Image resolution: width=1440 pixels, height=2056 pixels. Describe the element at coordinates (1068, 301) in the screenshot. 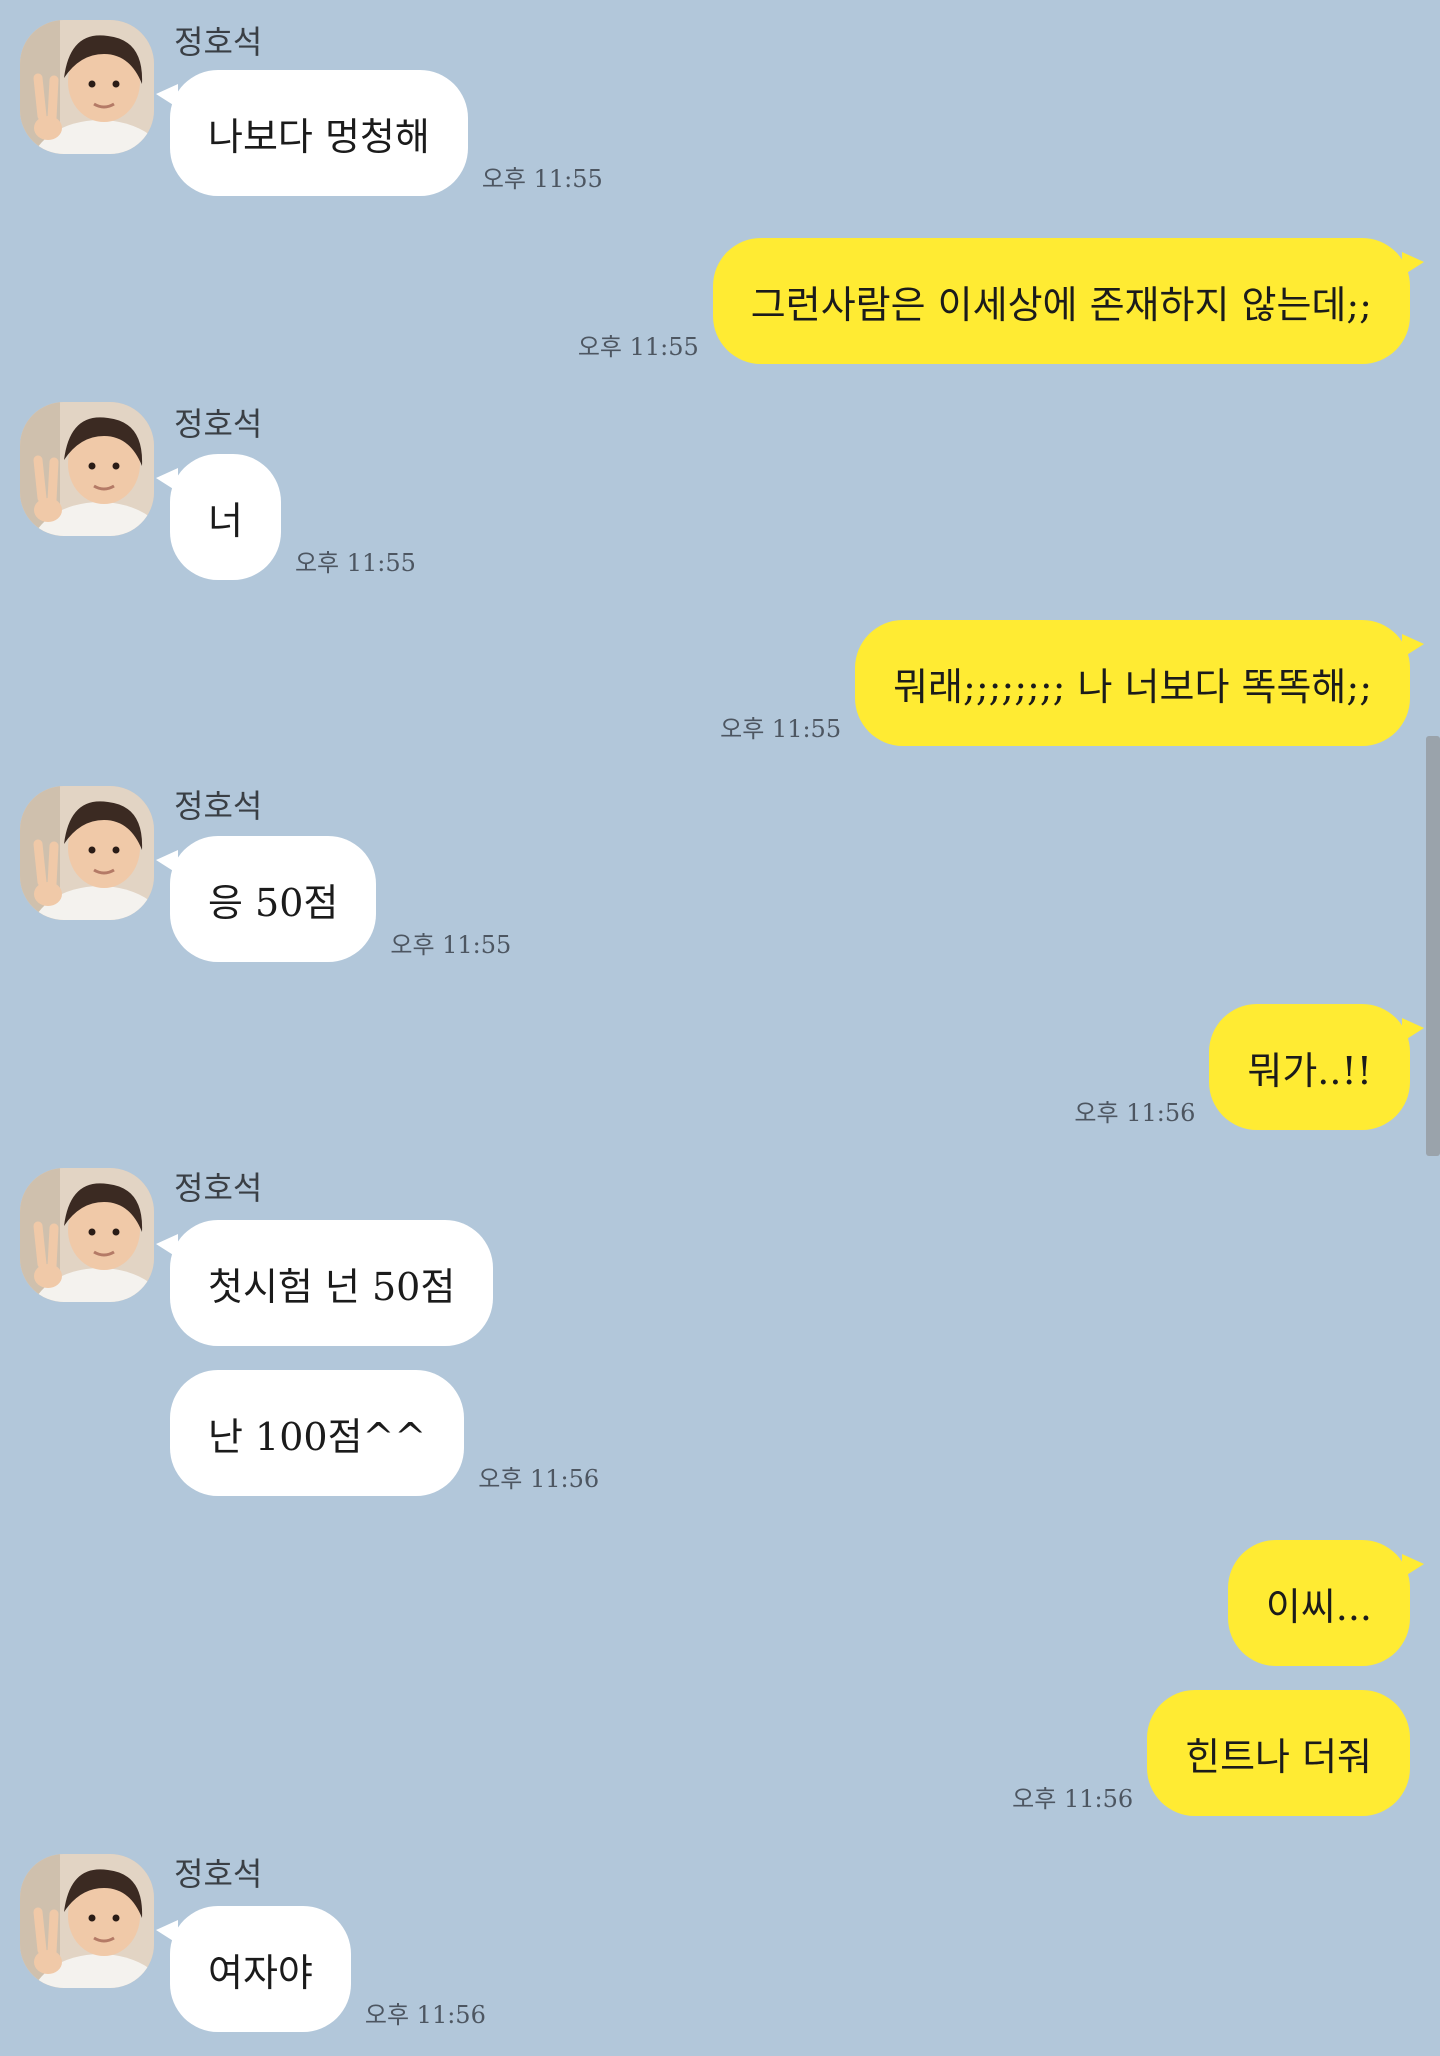

I see `message-bubble: 그런사람은 이세상에 존재하지 않는데;;` at that location.